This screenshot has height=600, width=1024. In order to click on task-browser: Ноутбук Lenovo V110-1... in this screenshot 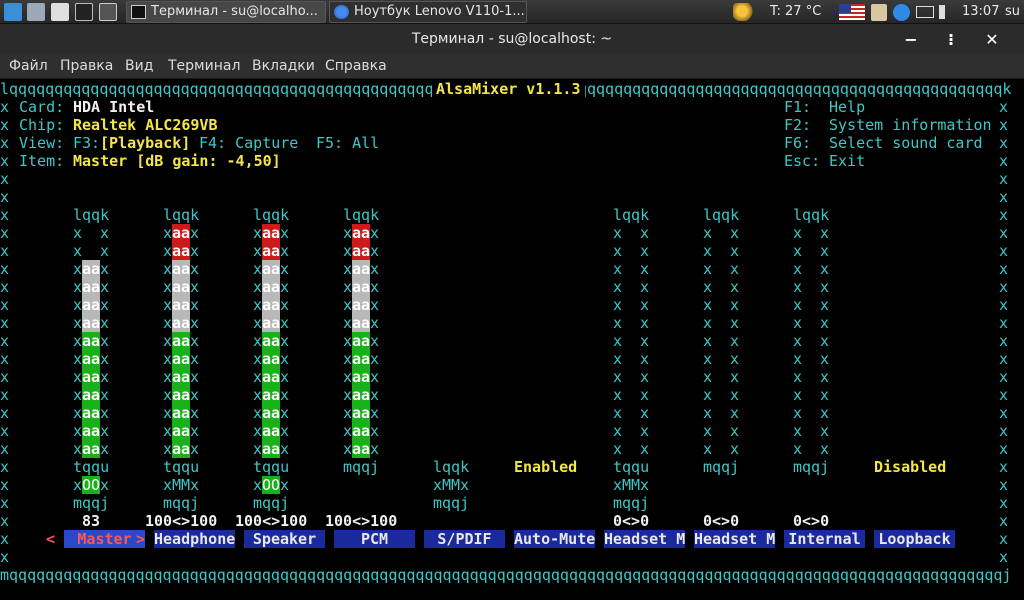, I will do `click(428, 12)`.